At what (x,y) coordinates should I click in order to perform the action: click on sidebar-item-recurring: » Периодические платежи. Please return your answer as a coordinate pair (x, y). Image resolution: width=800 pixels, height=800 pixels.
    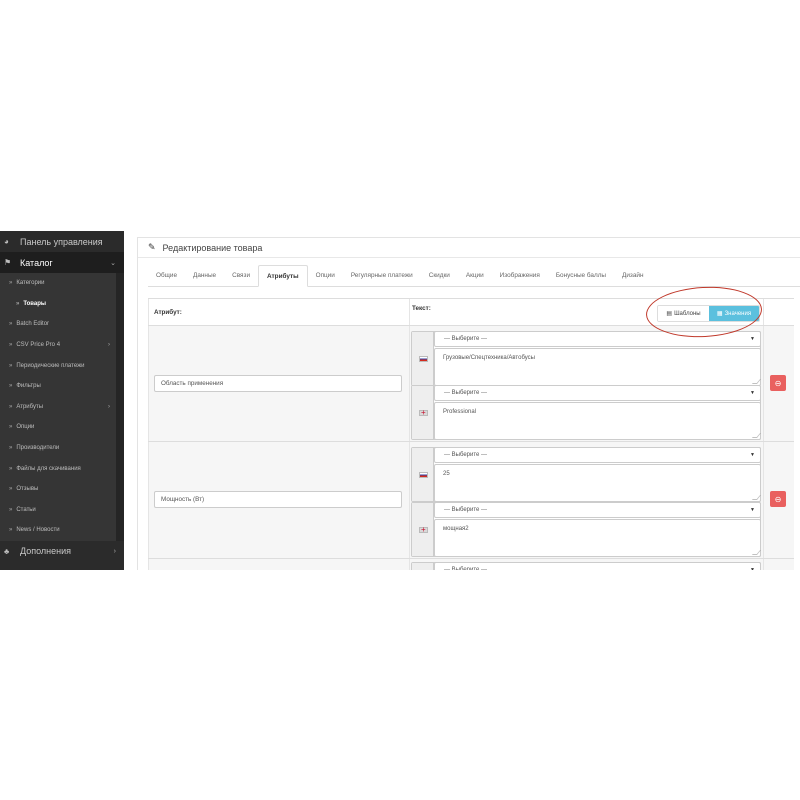
    Looking at the image, I should click on (62, 365).